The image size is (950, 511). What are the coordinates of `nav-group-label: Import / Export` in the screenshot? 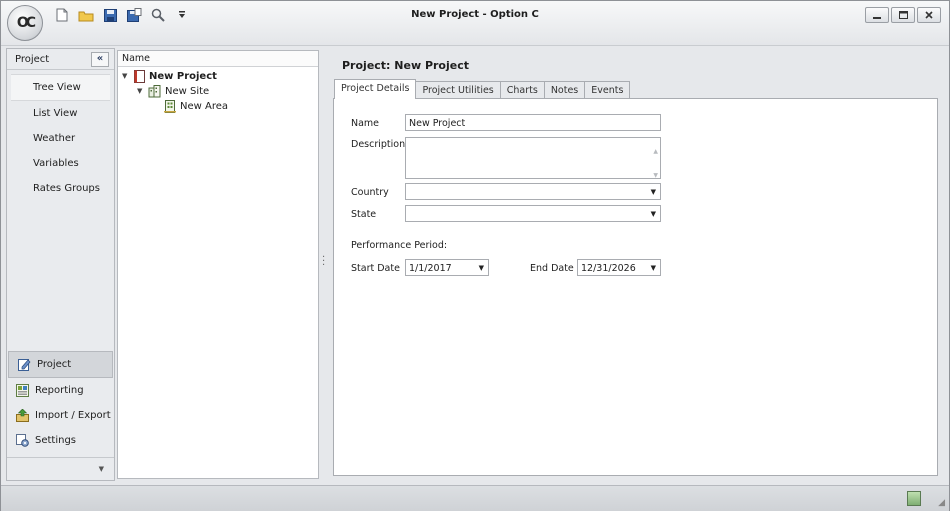 It's located at (73, 415).